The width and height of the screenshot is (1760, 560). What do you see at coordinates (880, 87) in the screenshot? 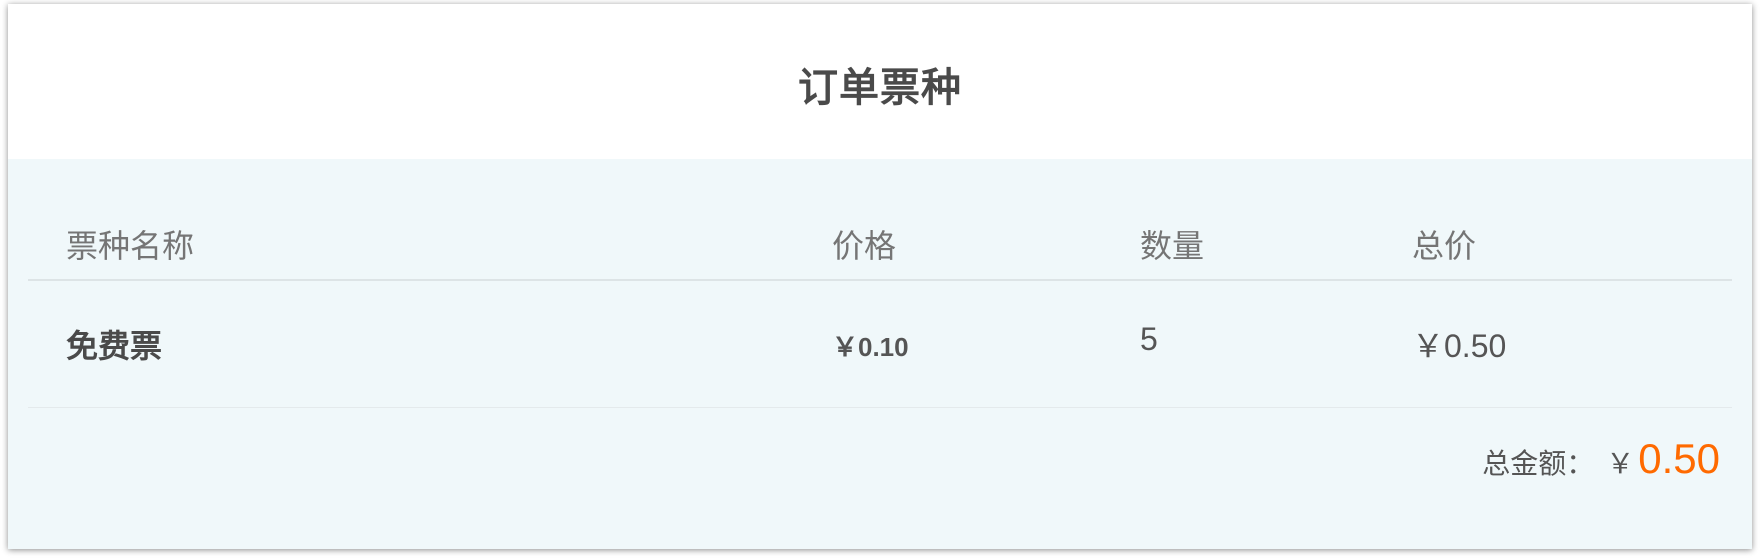
I see `page-title: 订单票种` at bounding box center [880, 87].